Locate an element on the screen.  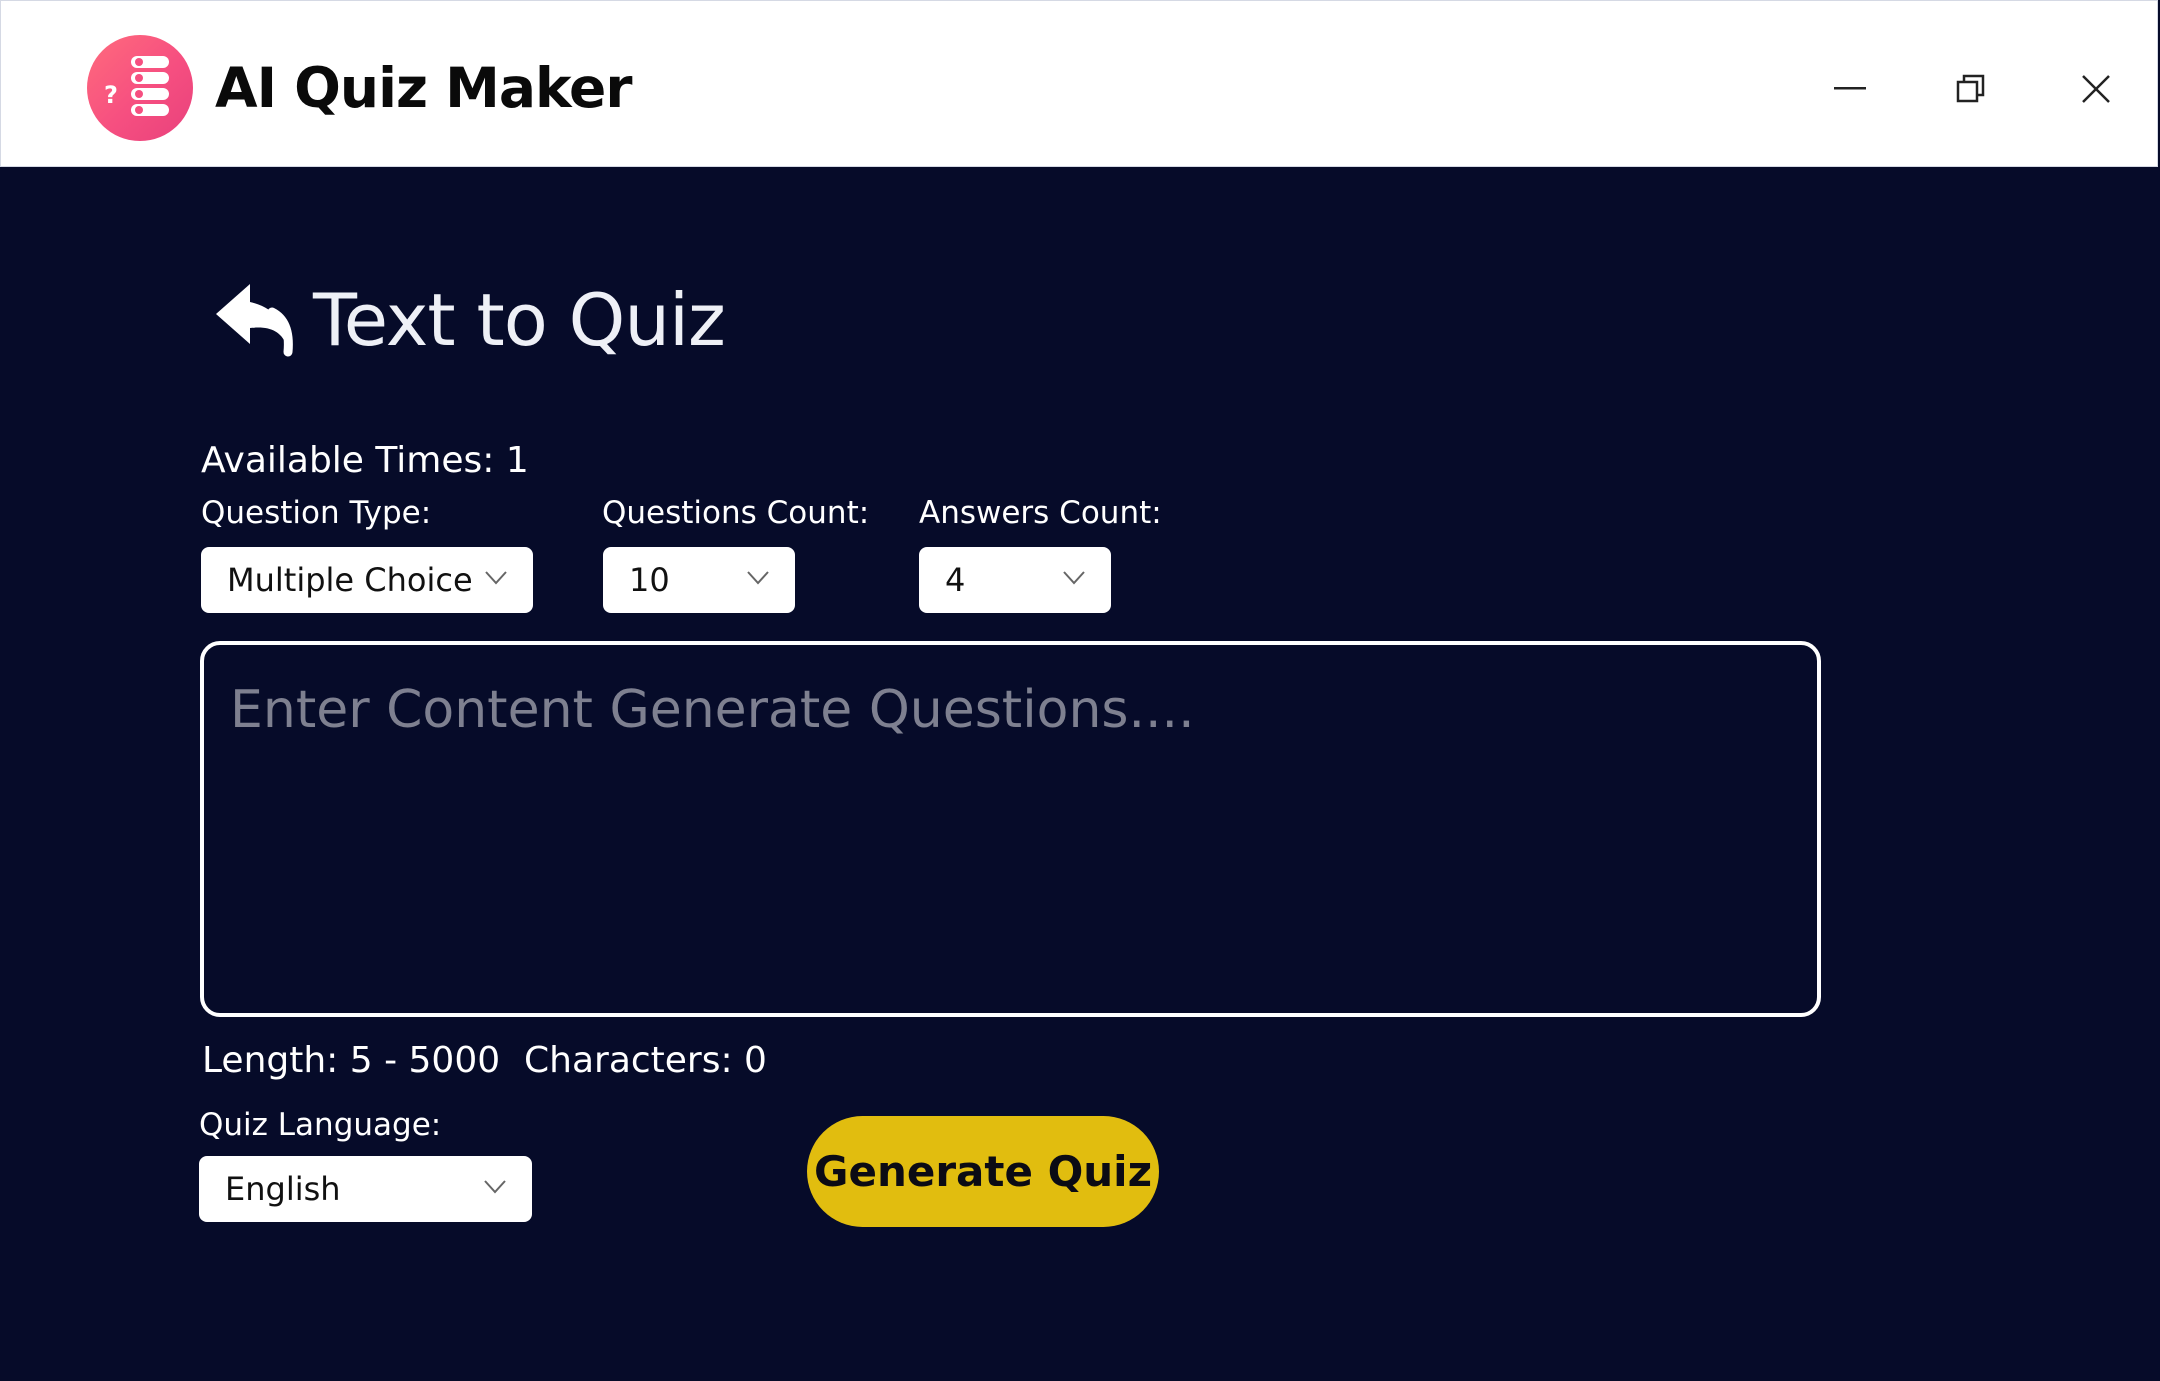
close-button is located at coordinates (2096, 89).